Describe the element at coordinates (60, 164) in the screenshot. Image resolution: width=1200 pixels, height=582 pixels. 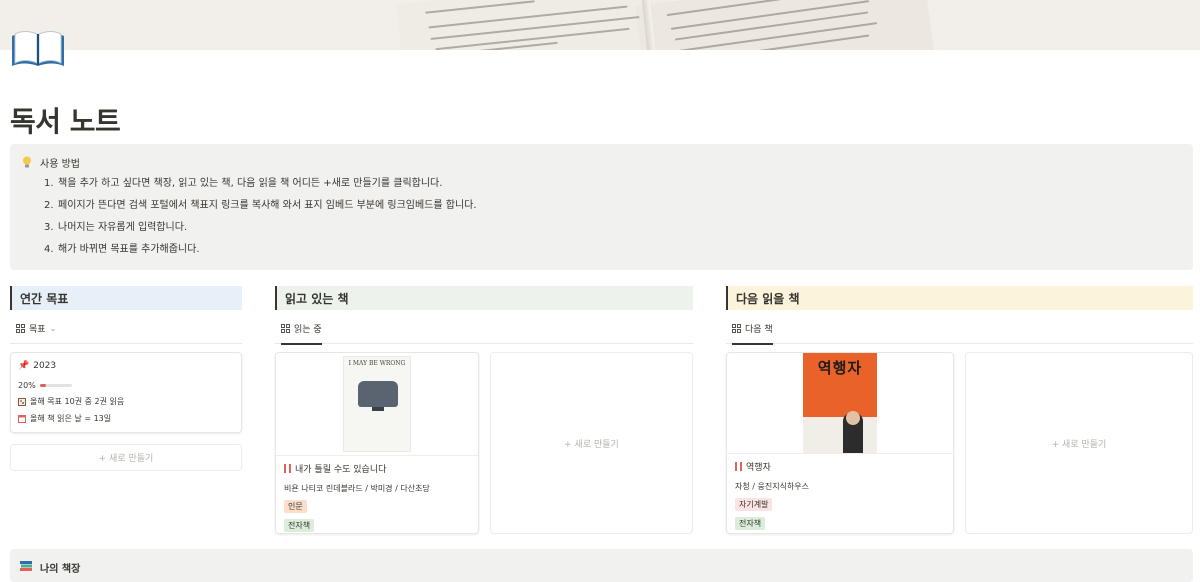
I see `callout-title: 사용 방법` at that location.